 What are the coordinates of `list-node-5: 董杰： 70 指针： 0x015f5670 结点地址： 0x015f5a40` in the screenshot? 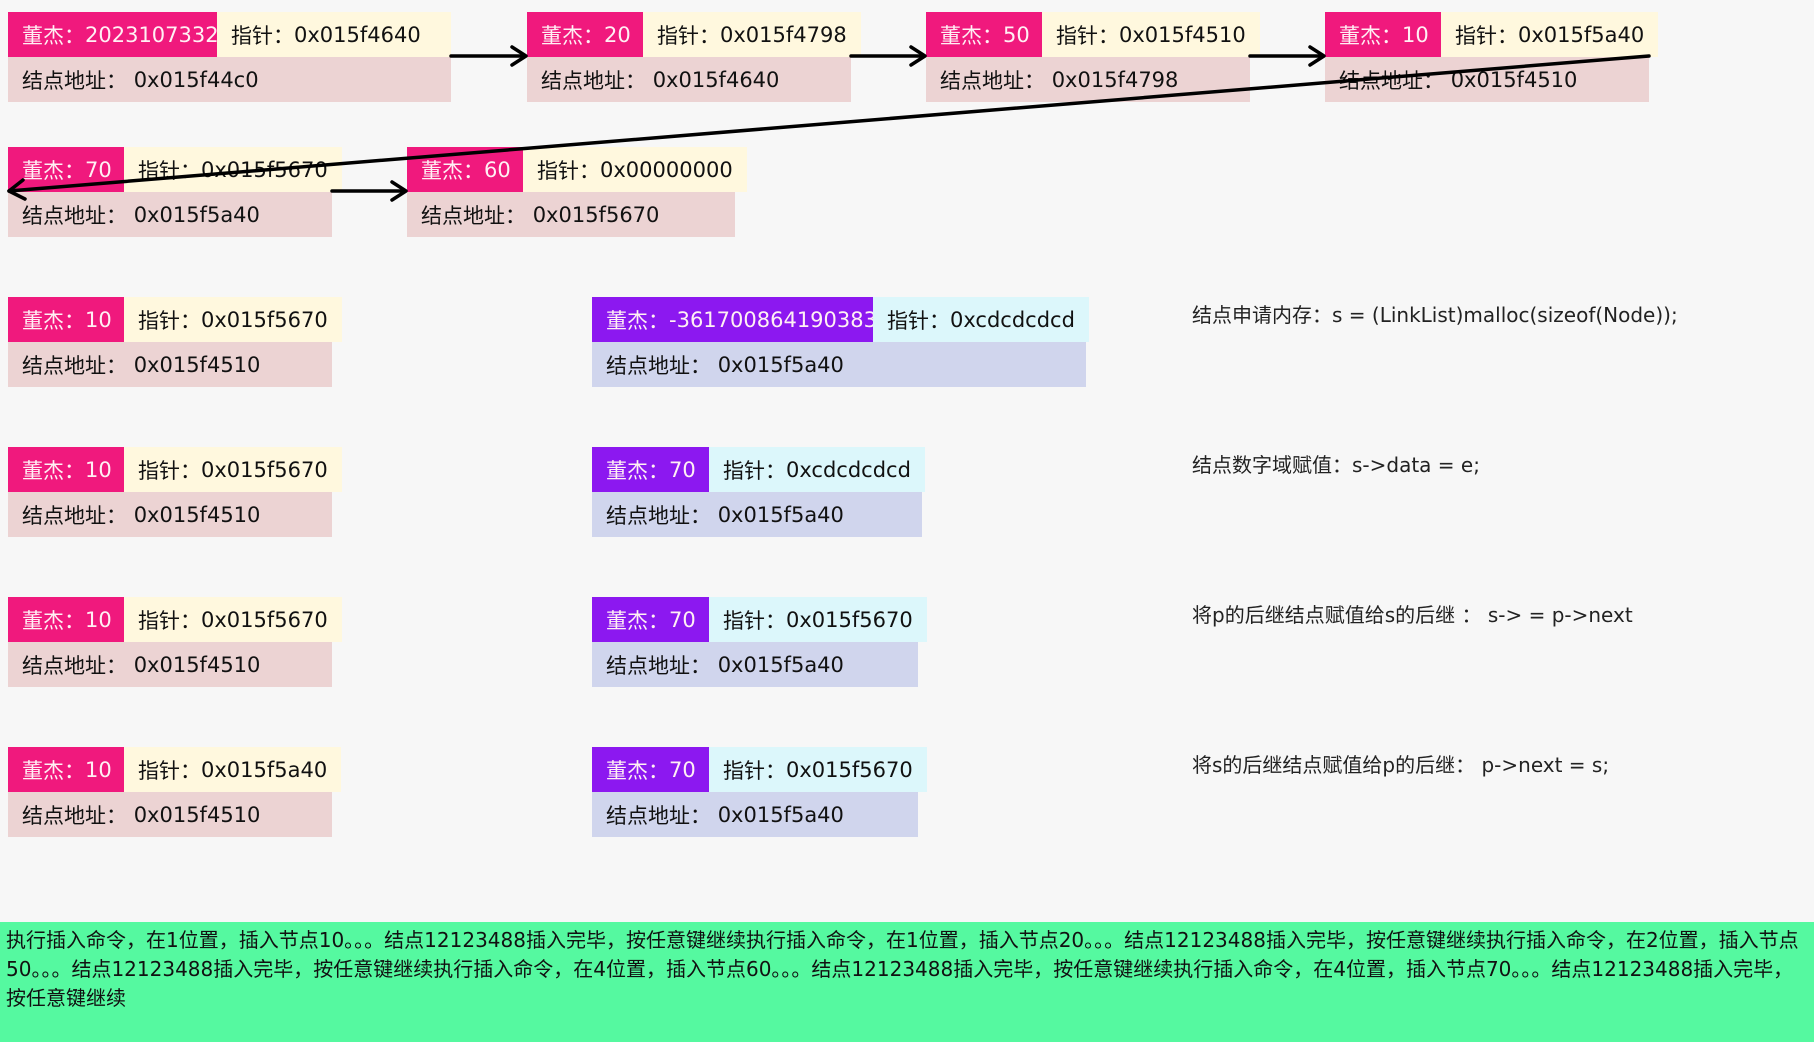 It's located at (175, 192).